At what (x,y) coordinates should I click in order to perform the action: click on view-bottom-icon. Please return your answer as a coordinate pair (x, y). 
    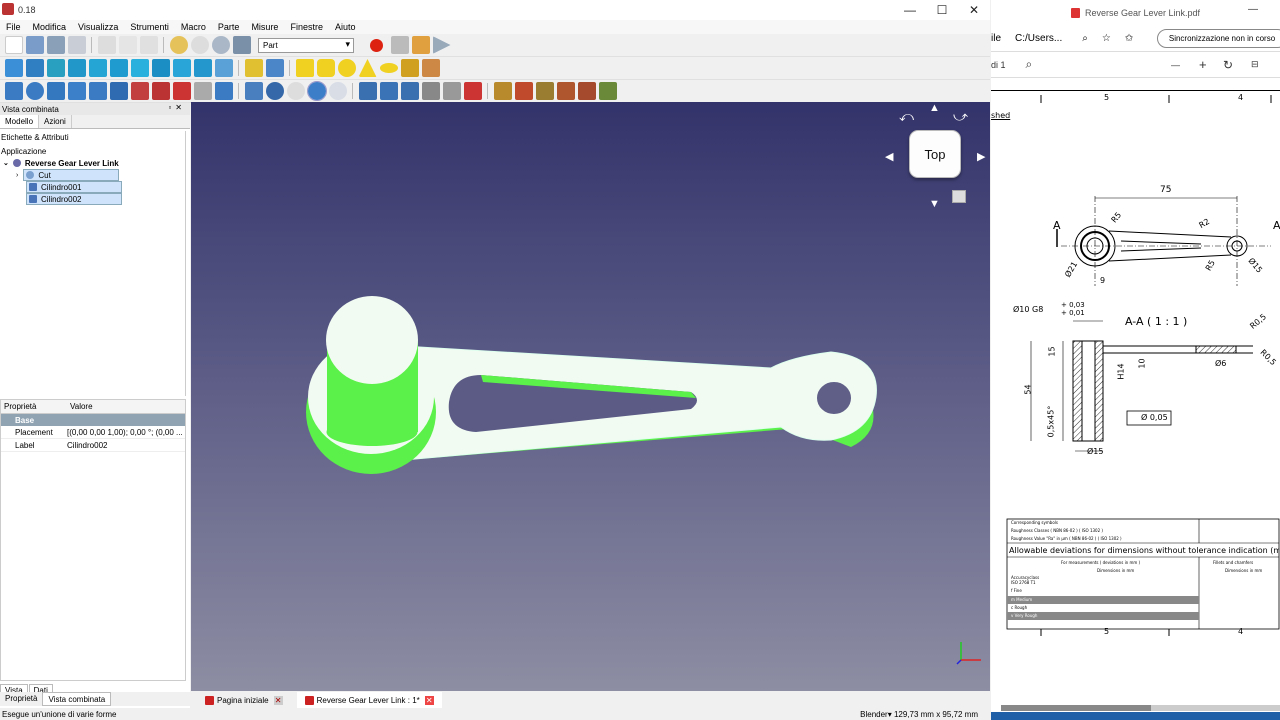
    Looking at the image, I should click on (181, 68).